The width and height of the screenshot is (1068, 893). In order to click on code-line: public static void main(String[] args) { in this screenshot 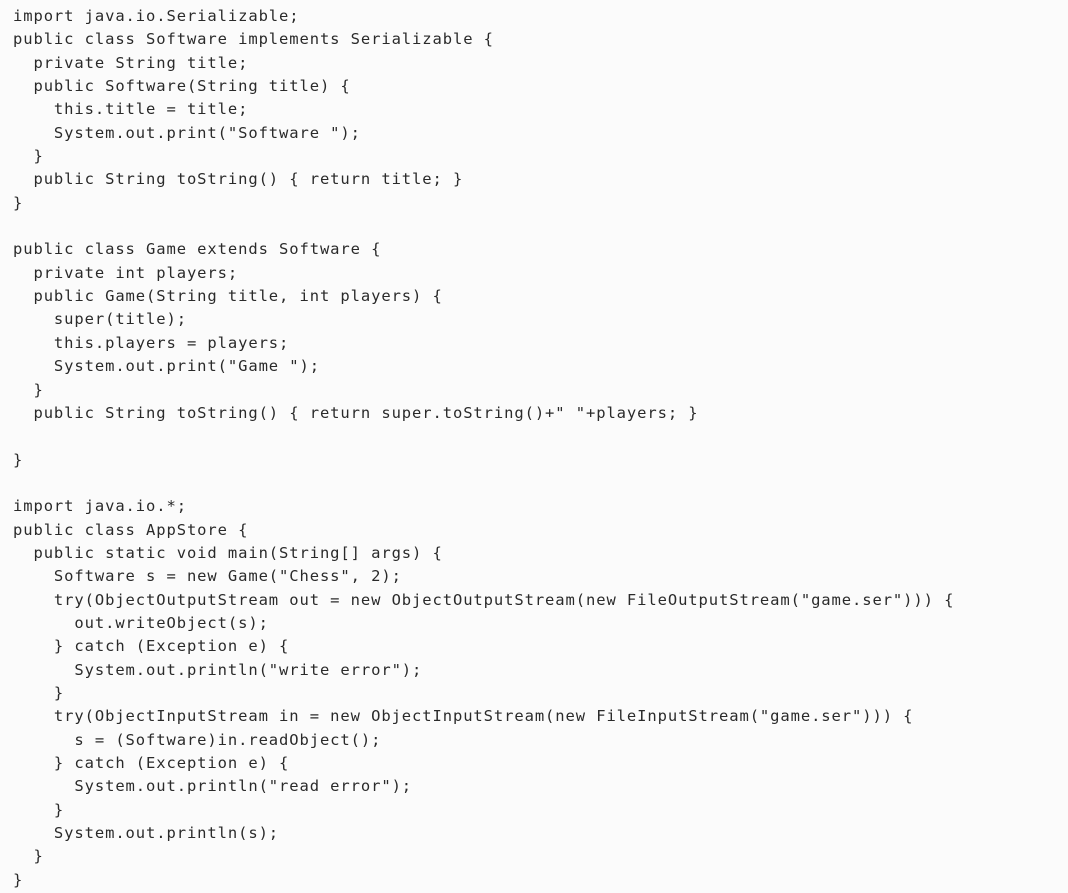, I will do `click(228, 552)`.